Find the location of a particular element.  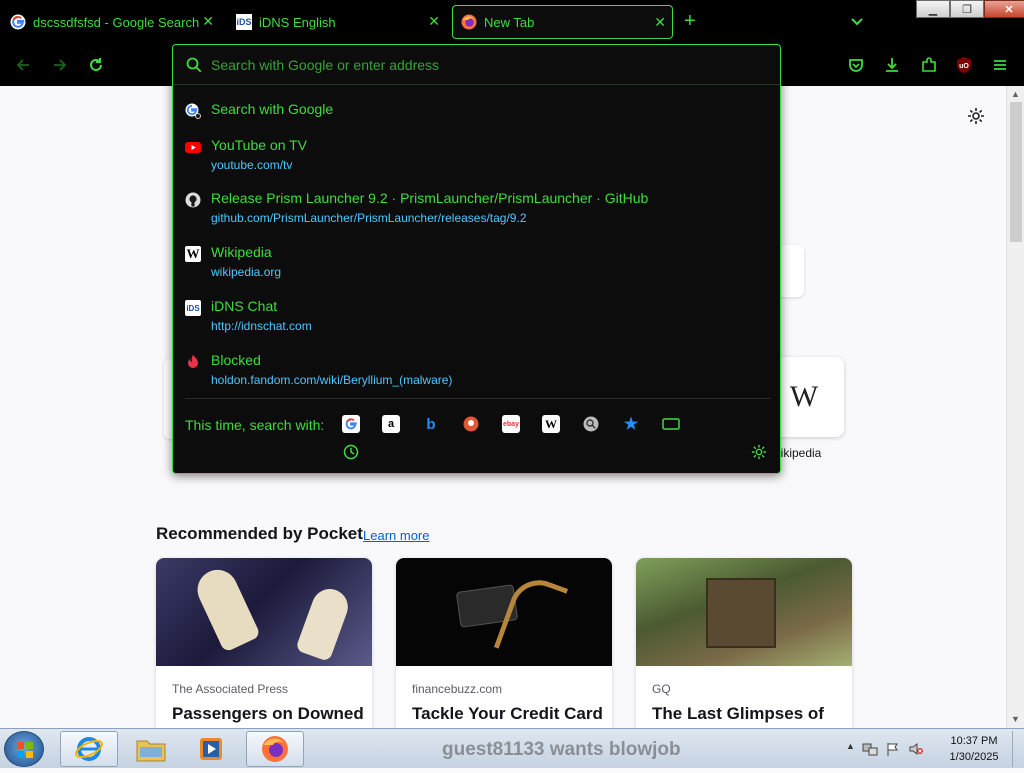

taskbar-media-player is located at coordinates (211, 749).